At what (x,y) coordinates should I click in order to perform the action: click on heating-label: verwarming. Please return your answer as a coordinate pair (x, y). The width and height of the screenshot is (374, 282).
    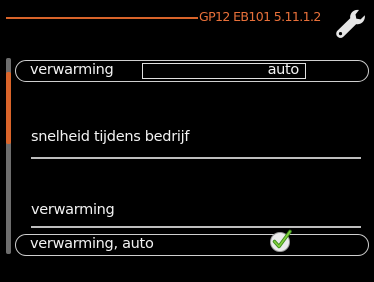
    Looking at the image, I should click on (73, 210).